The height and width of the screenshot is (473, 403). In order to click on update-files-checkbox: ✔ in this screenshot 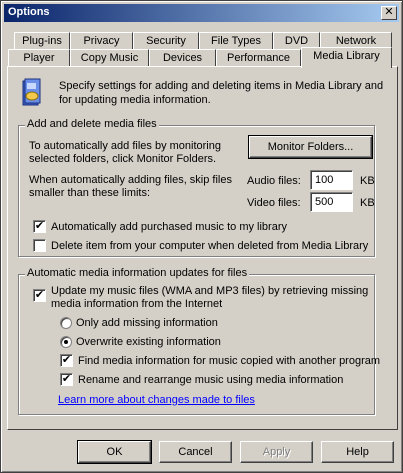, I will do `click(39, 295)`.